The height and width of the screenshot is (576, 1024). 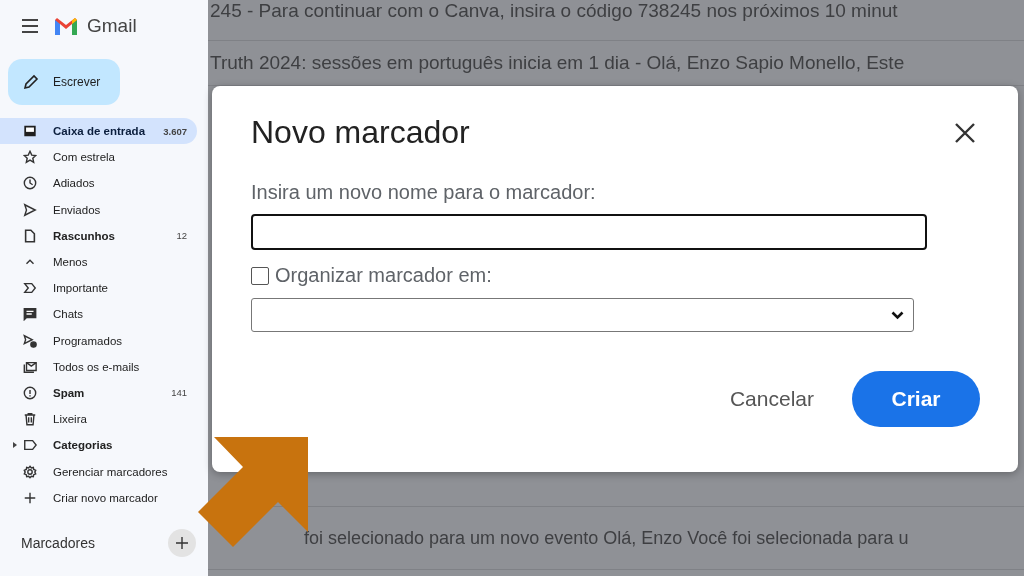 I want to click on nav-item: Com estrela, so click(x=98, y=157).